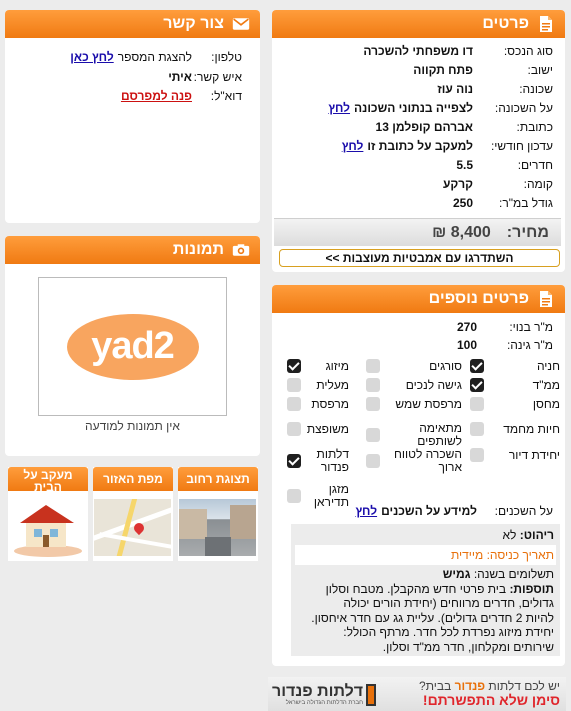 This screenshot has height=711, width=571. Describe the element at coordinates (371, 695) in the screenshot. I see `pandor-logo-mark` at that location.